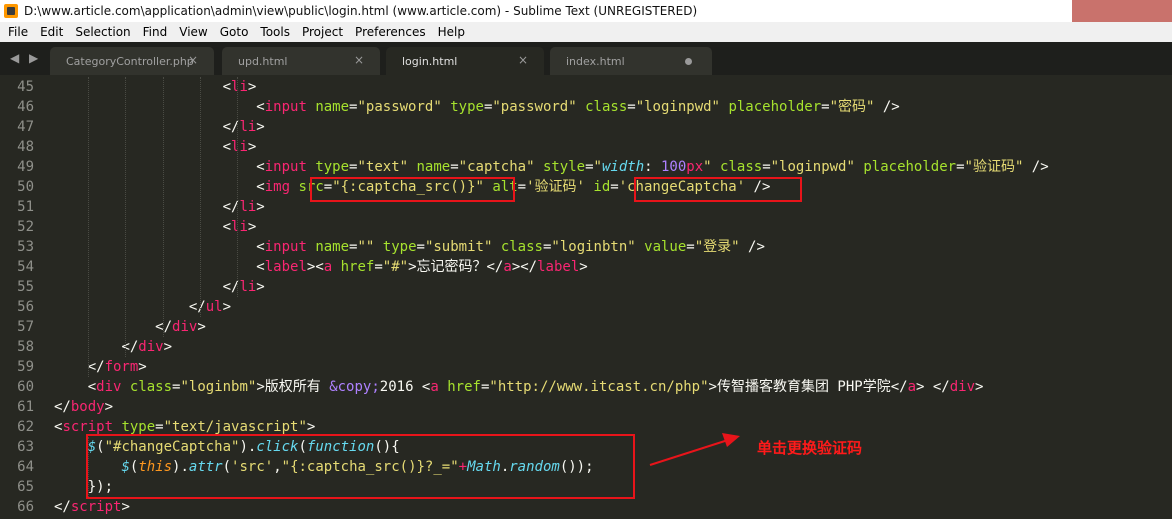 This screenshot has width=1172, height=519. Describe the element at coordinates (25, 58) in the screenshot. I see `tab-nav-arrows: ◀ ▶` at that location.